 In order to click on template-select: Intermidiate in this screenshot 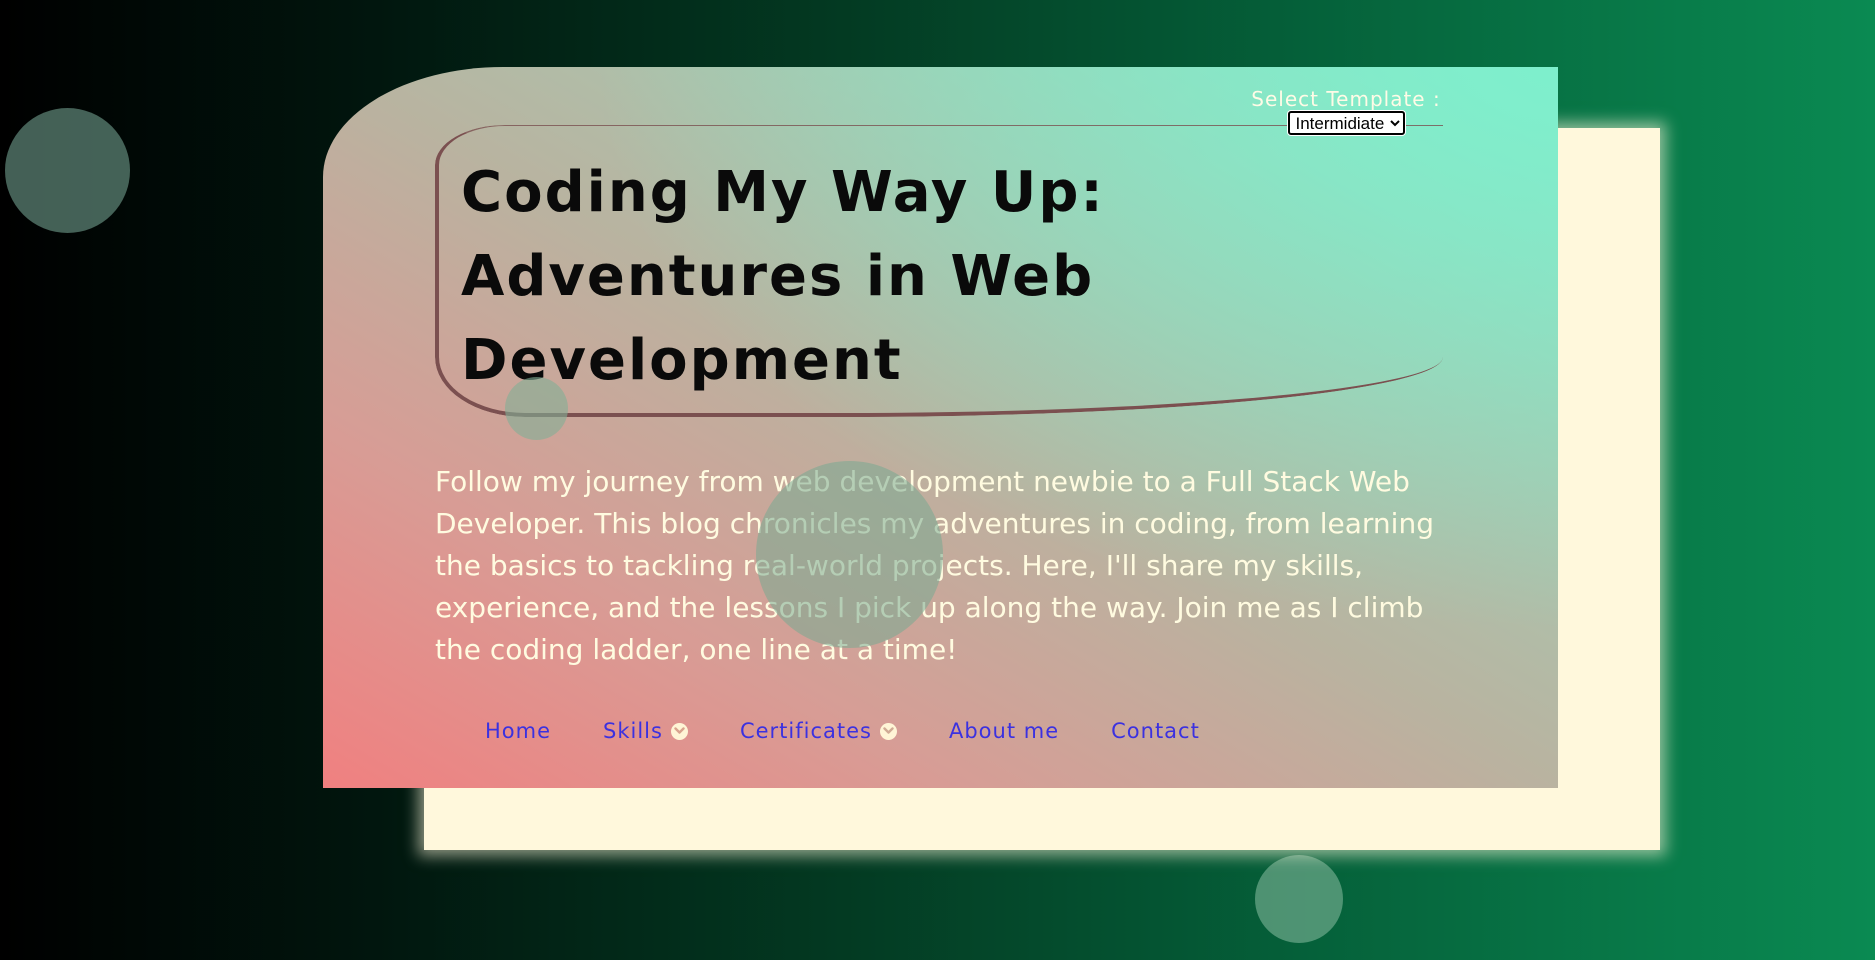, I will do `click(1346, 123)`.